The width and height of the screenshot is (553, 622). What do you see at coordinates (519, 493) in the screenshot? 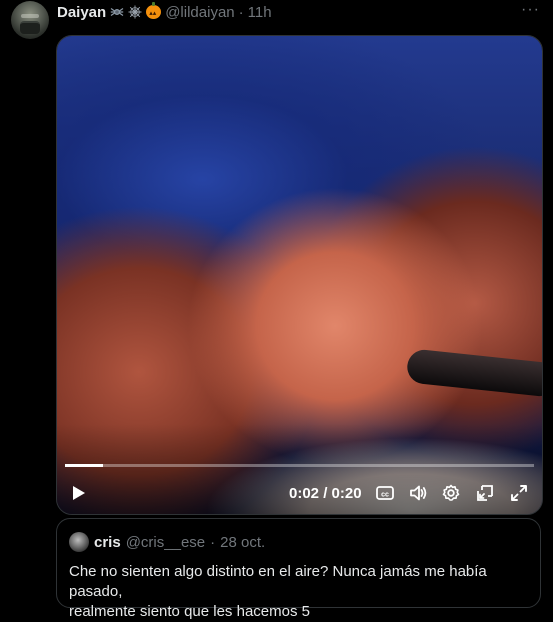
I see `fullscreen-icon` at bounding box center [519, 493].